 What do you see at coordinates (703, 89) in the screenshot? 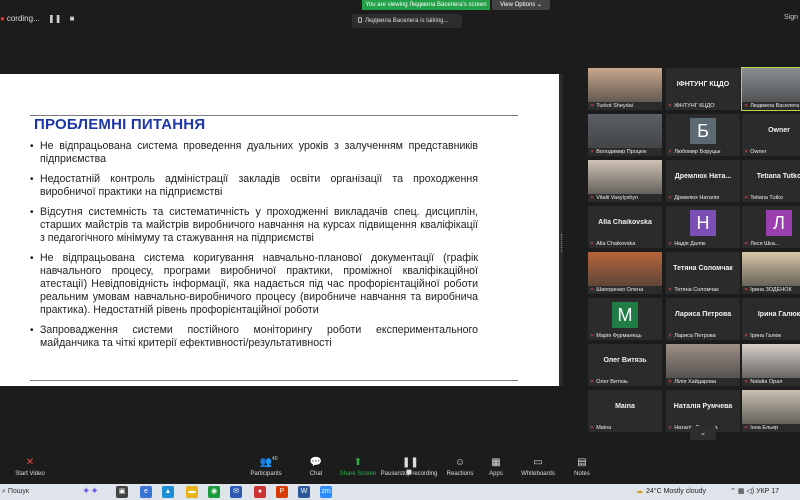
I see `participant-tile: ІФНТУНГ КЦДО ✕ ІФНТУНГ КЦДО` at bounding box center [703, 89].